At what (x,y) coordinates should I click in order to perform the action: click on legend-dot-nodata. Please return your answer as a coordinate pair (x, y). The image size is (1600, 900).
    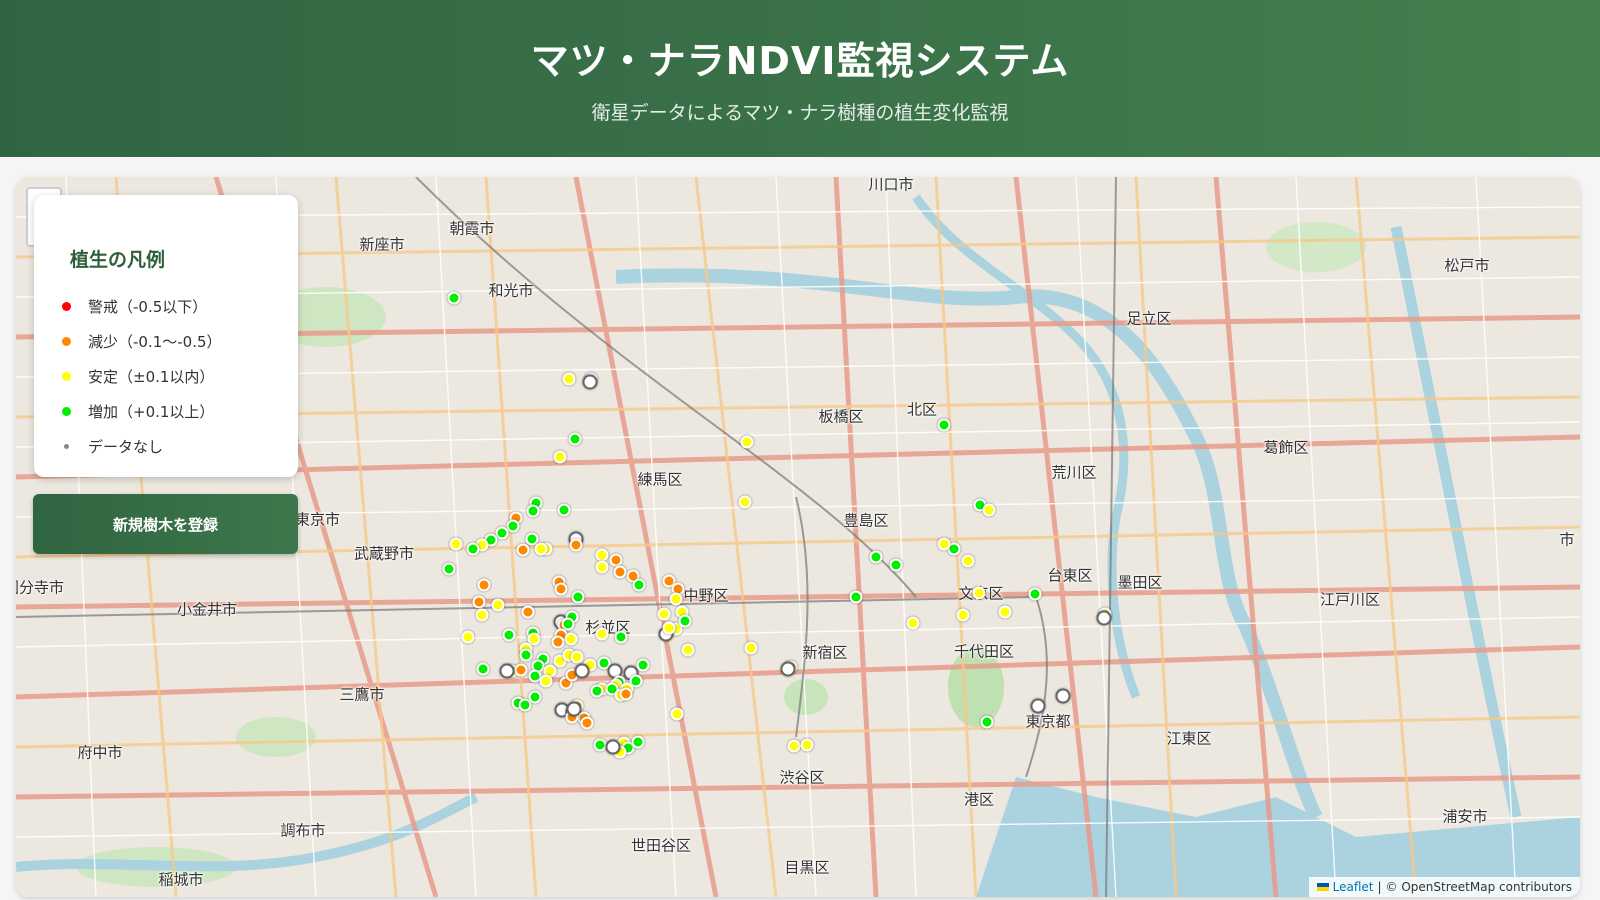
    Looking at the image, I should click on (66, 446).